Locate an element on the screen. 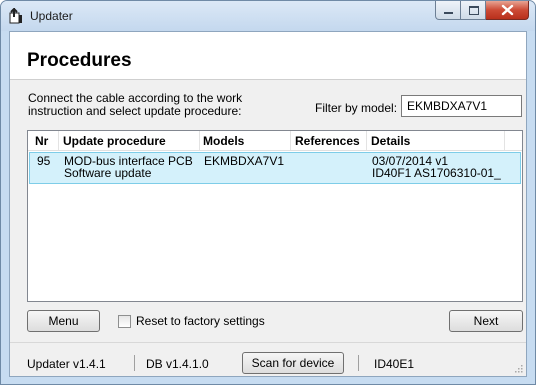  caption-buttons is located at coordinates (482, 11).